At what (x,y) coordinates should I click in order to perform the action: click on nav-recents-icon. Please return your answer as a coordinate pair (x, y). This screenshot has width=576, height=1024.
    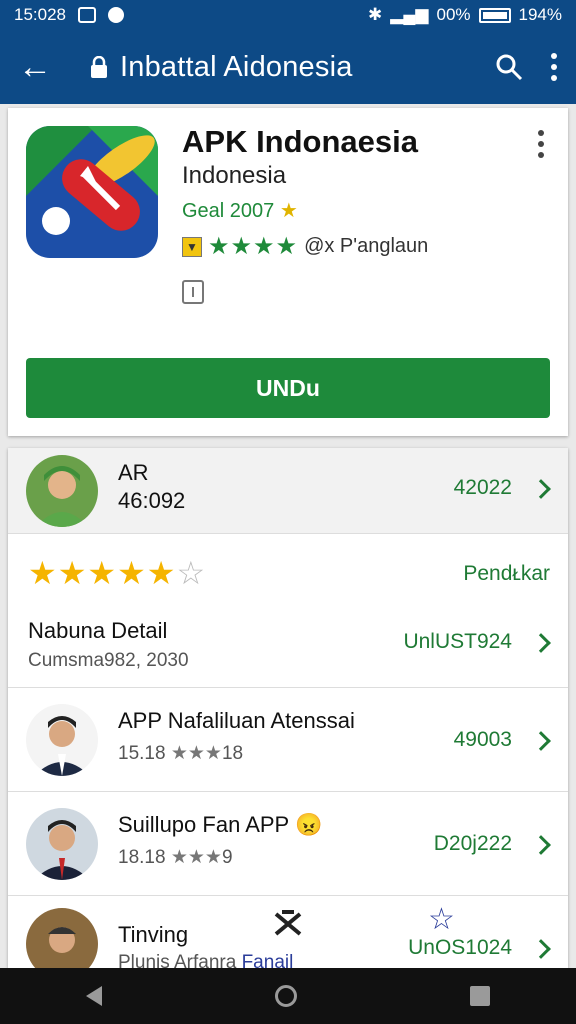
    Looking at the image, I should click on (479, 996).